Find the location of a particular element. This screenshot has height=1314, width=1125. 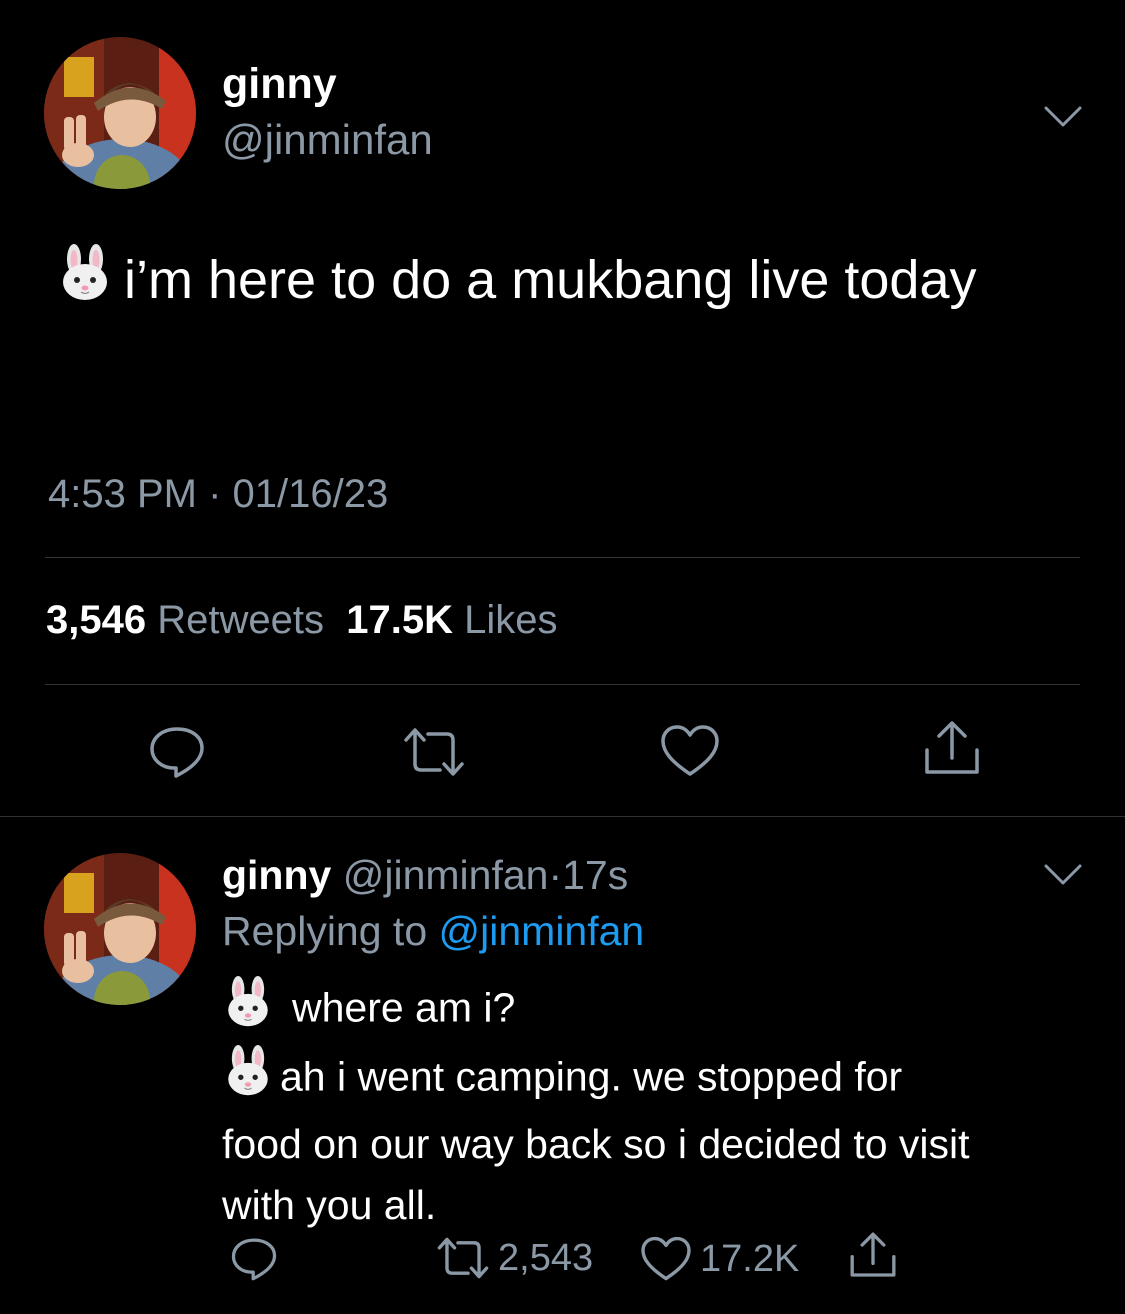

reply-action-reply is located at coordinates (254, 1259).